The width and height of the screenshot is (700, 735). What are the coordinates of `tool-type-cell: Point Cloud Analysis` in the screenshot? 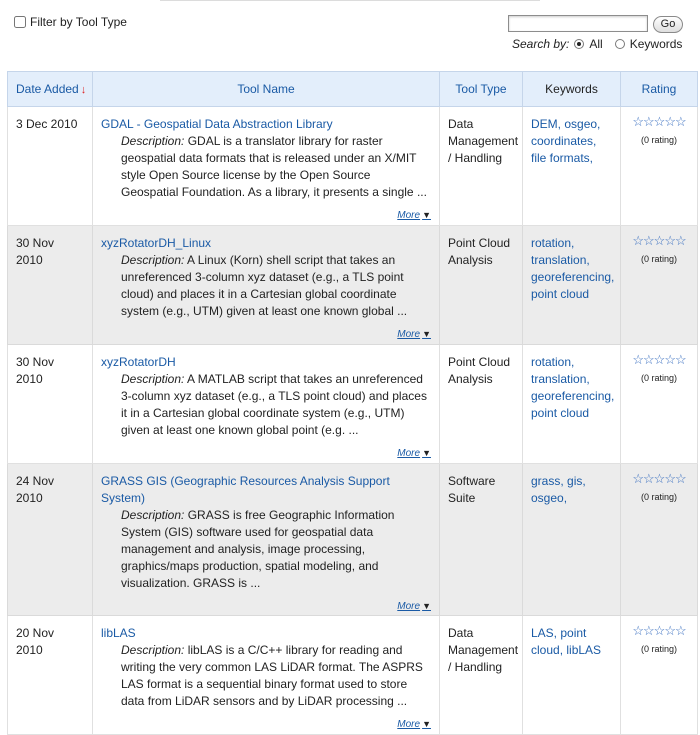 It's located at (481, 285).